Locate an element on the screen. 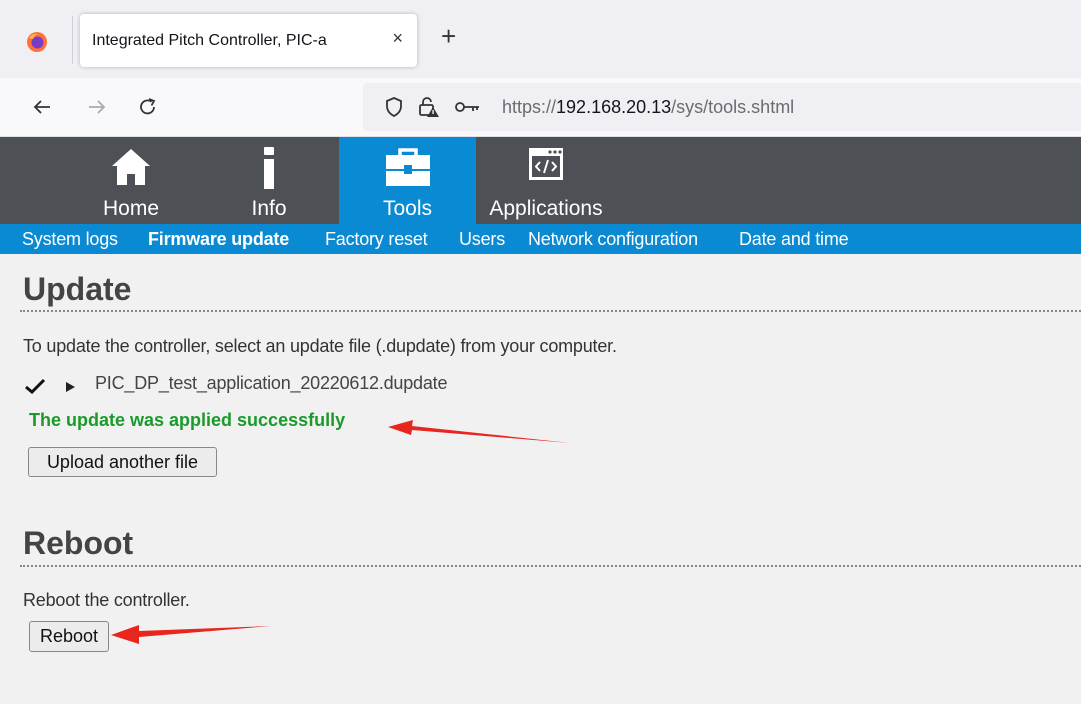 The height and width of the screenshot is (704, 1081). reboot-button: Reboot is located at coordinates (69, 636).